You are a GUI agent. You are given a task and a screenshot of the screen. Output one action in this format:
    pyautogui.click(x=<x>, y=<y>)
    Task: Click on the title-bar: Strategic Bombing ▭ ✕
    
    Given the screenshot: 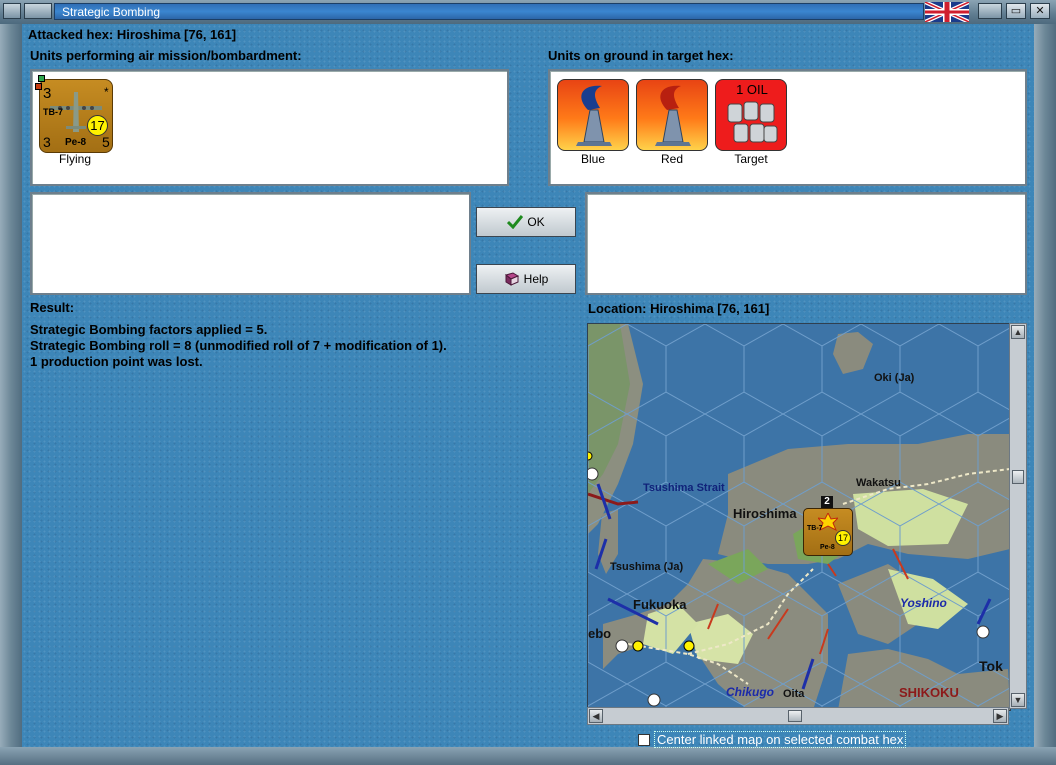 What is the action you would take?
    pyautogui.click(x=528, y=12)
    